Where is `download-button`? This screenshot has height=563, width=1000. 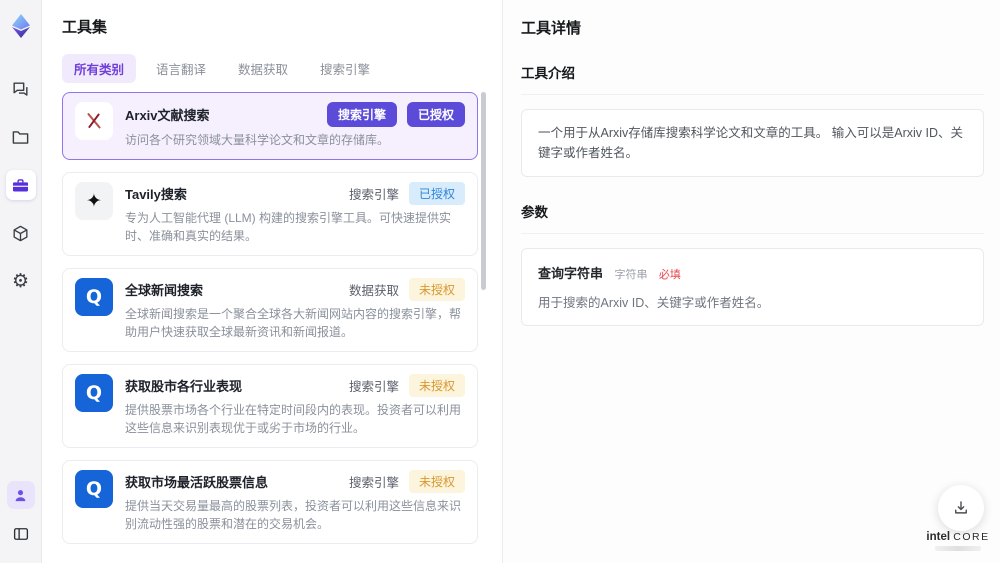 download-button is located at coordinates (961, 508).